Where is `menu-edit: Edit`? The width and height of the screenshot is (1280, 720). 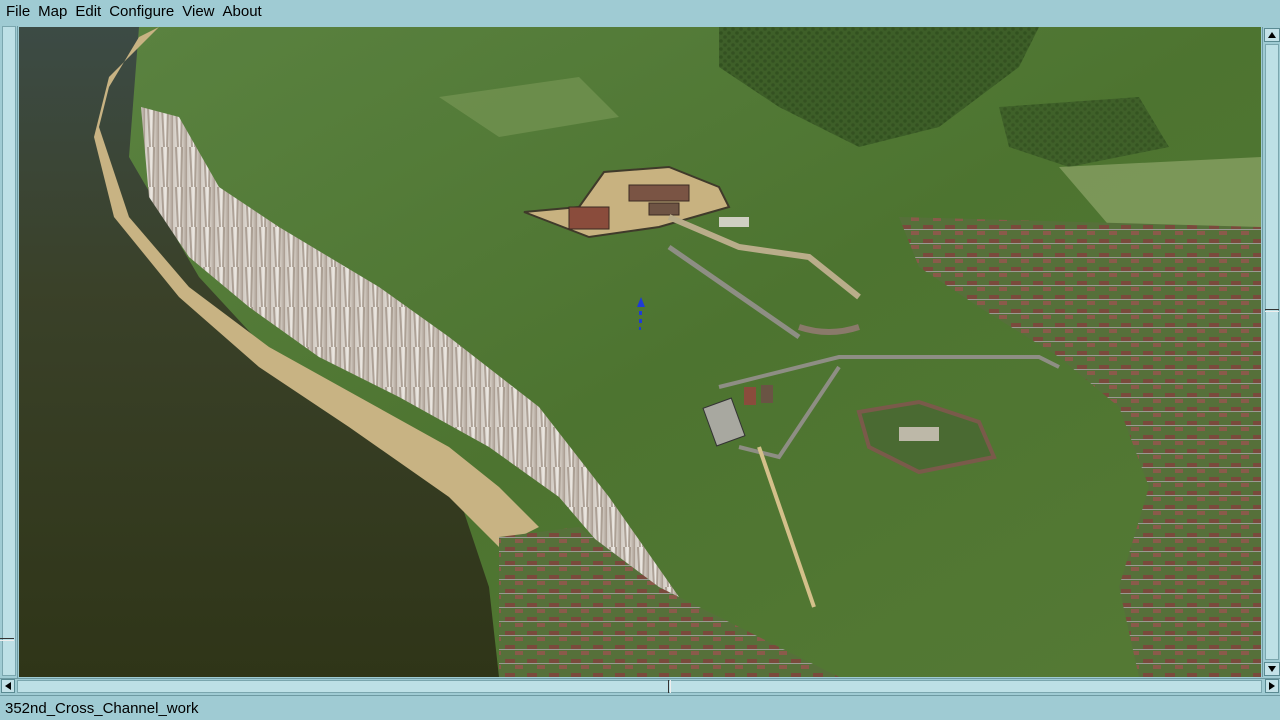 menu-edit: Edit is located at coordinates (88, 12).